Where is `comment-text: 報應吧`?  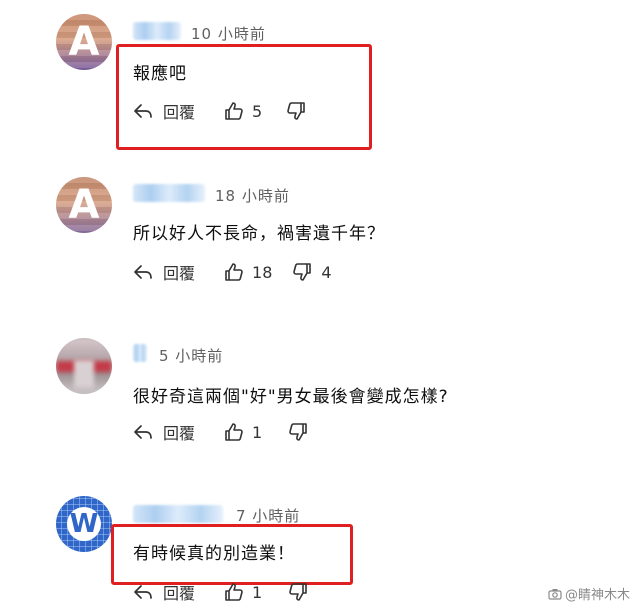 comment-text: 報應吧 is located at coordinates (160, 74).